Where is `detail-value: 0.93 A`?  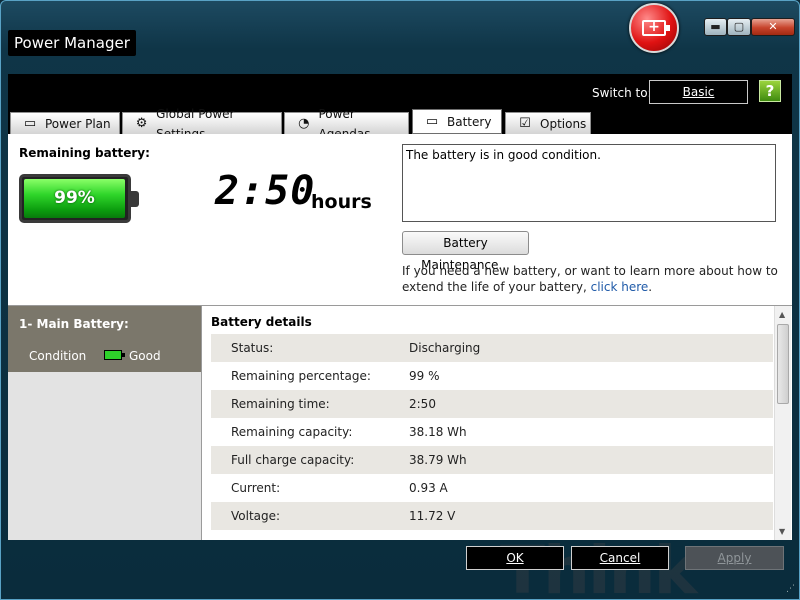 detail-value: 0.93 A is located at coordinates (428, 488).